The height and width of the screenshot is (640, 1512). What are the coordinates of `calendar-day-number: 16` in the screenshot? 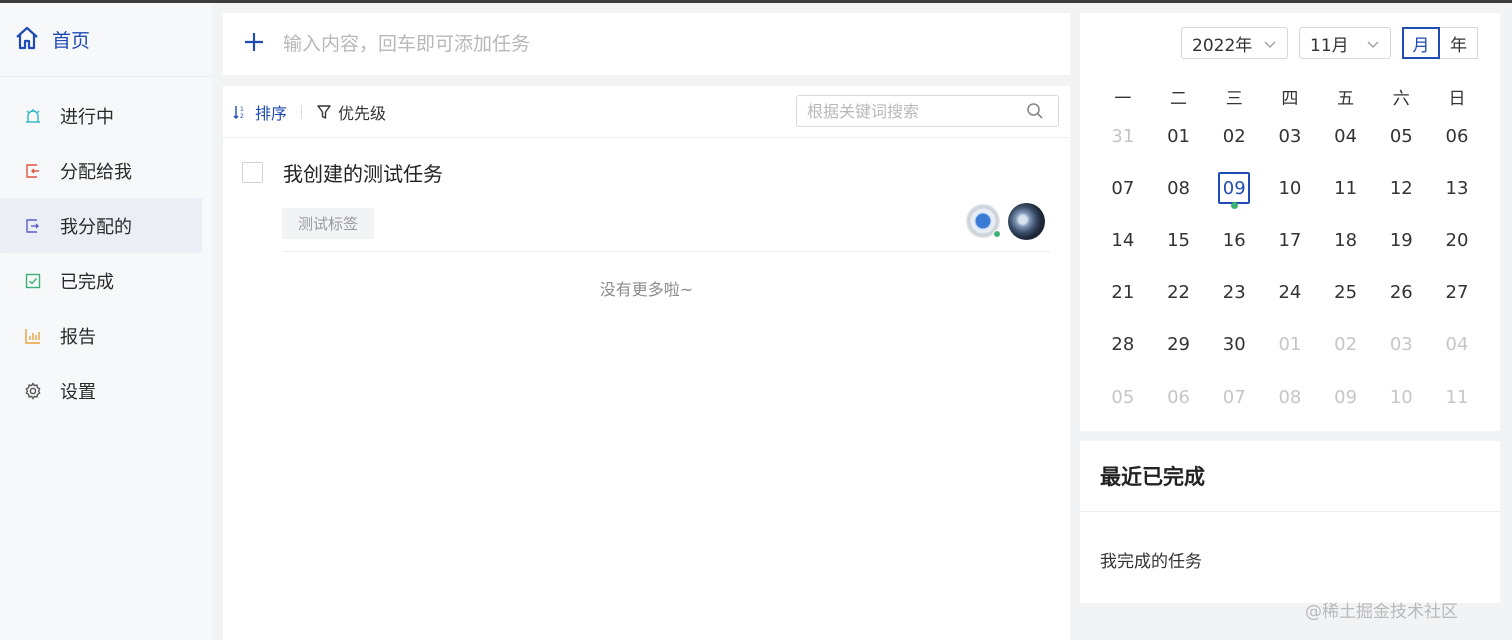 It's located at (1234, 240).